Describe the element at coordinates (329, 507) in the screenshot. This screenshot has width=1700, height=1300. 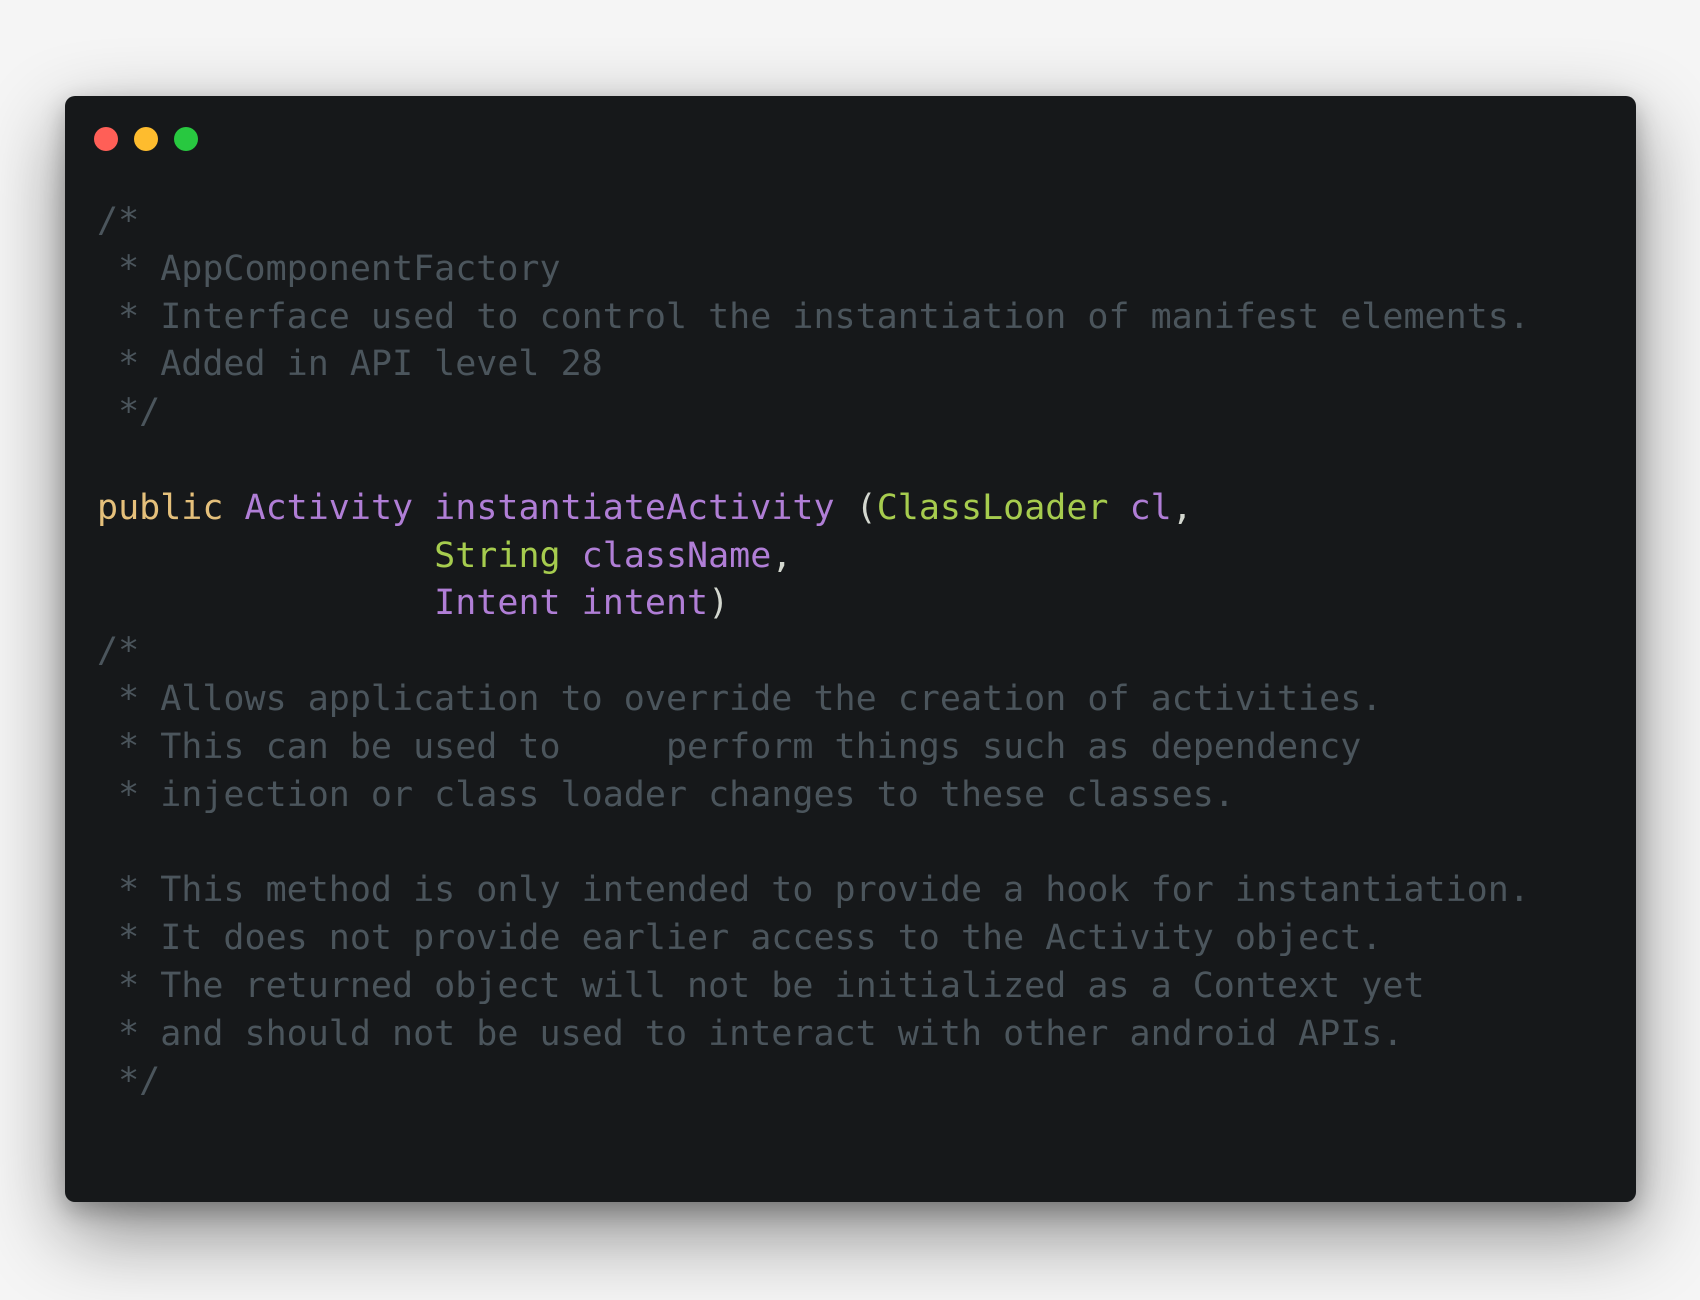
I see `code-token-type: Activity` at that location.